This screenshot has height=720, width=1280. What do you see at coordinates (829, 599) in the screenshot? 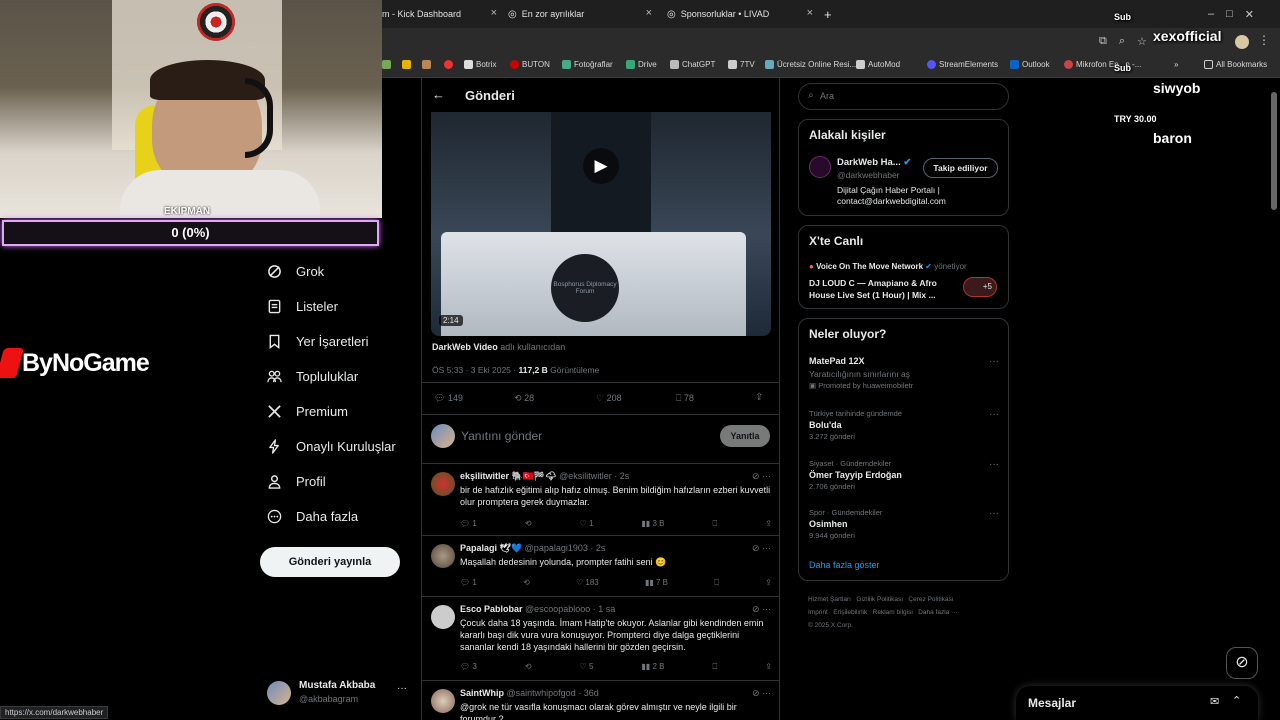
I see `footer-link: Hizmet Şartları` at bounding box center [829, 599].